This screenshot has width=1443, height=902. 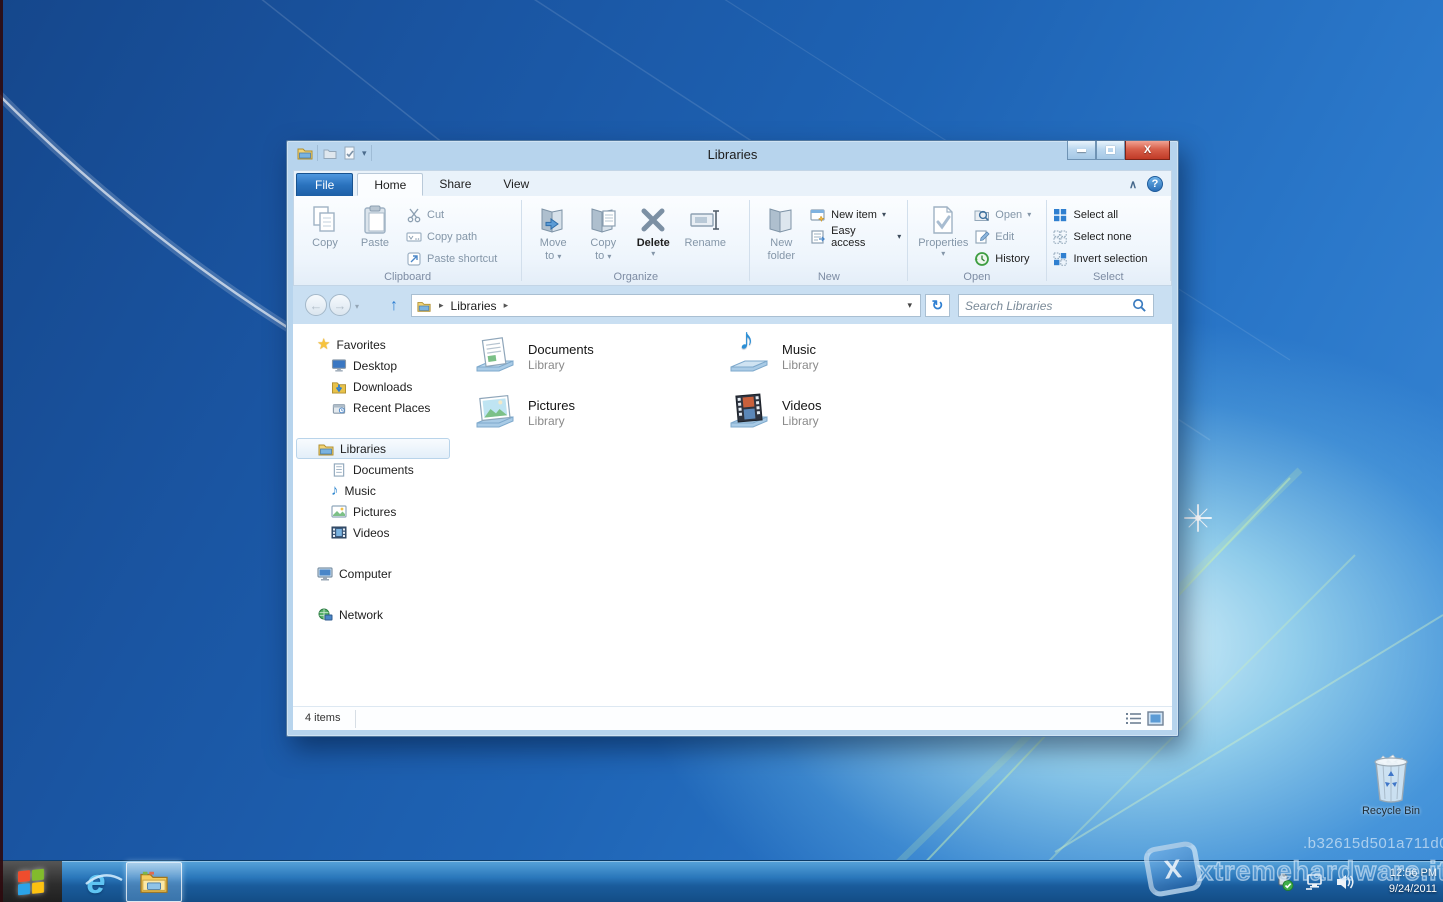 I want to click on copy-to-dropdown-icon: ▾, so click(x=609, y=256).